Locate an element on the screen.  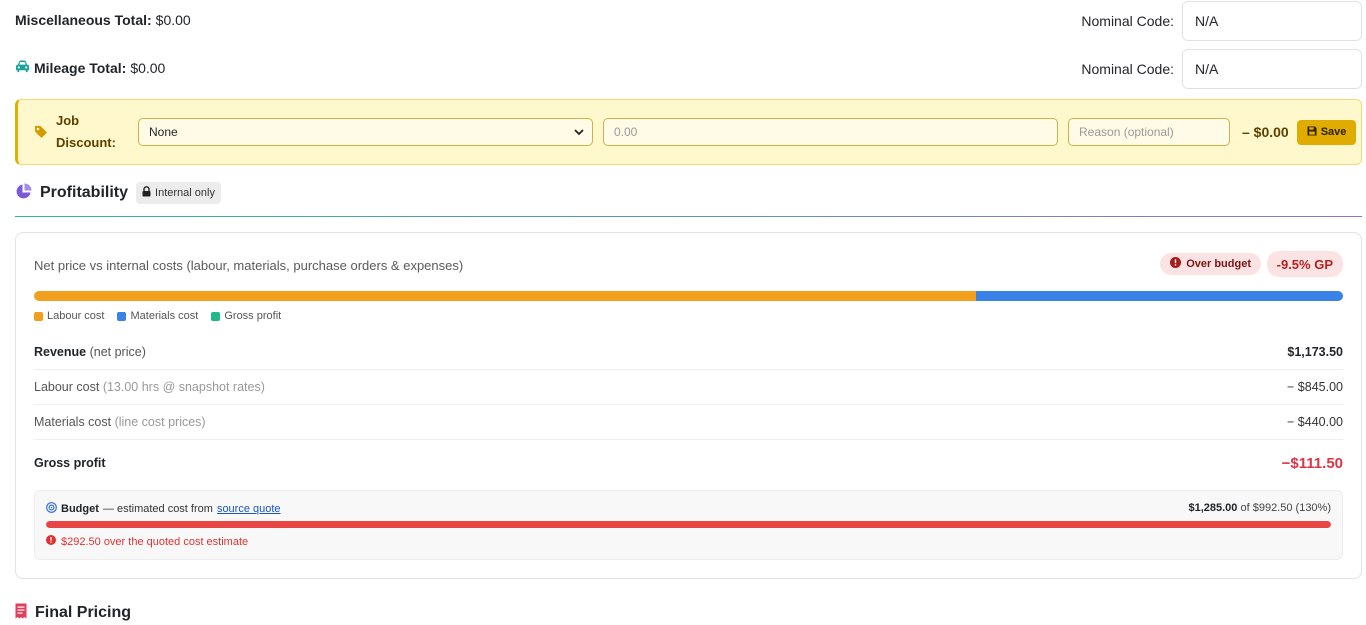
gp-percent-badge: -9.5% GP is located at coordinates (1304, 264).